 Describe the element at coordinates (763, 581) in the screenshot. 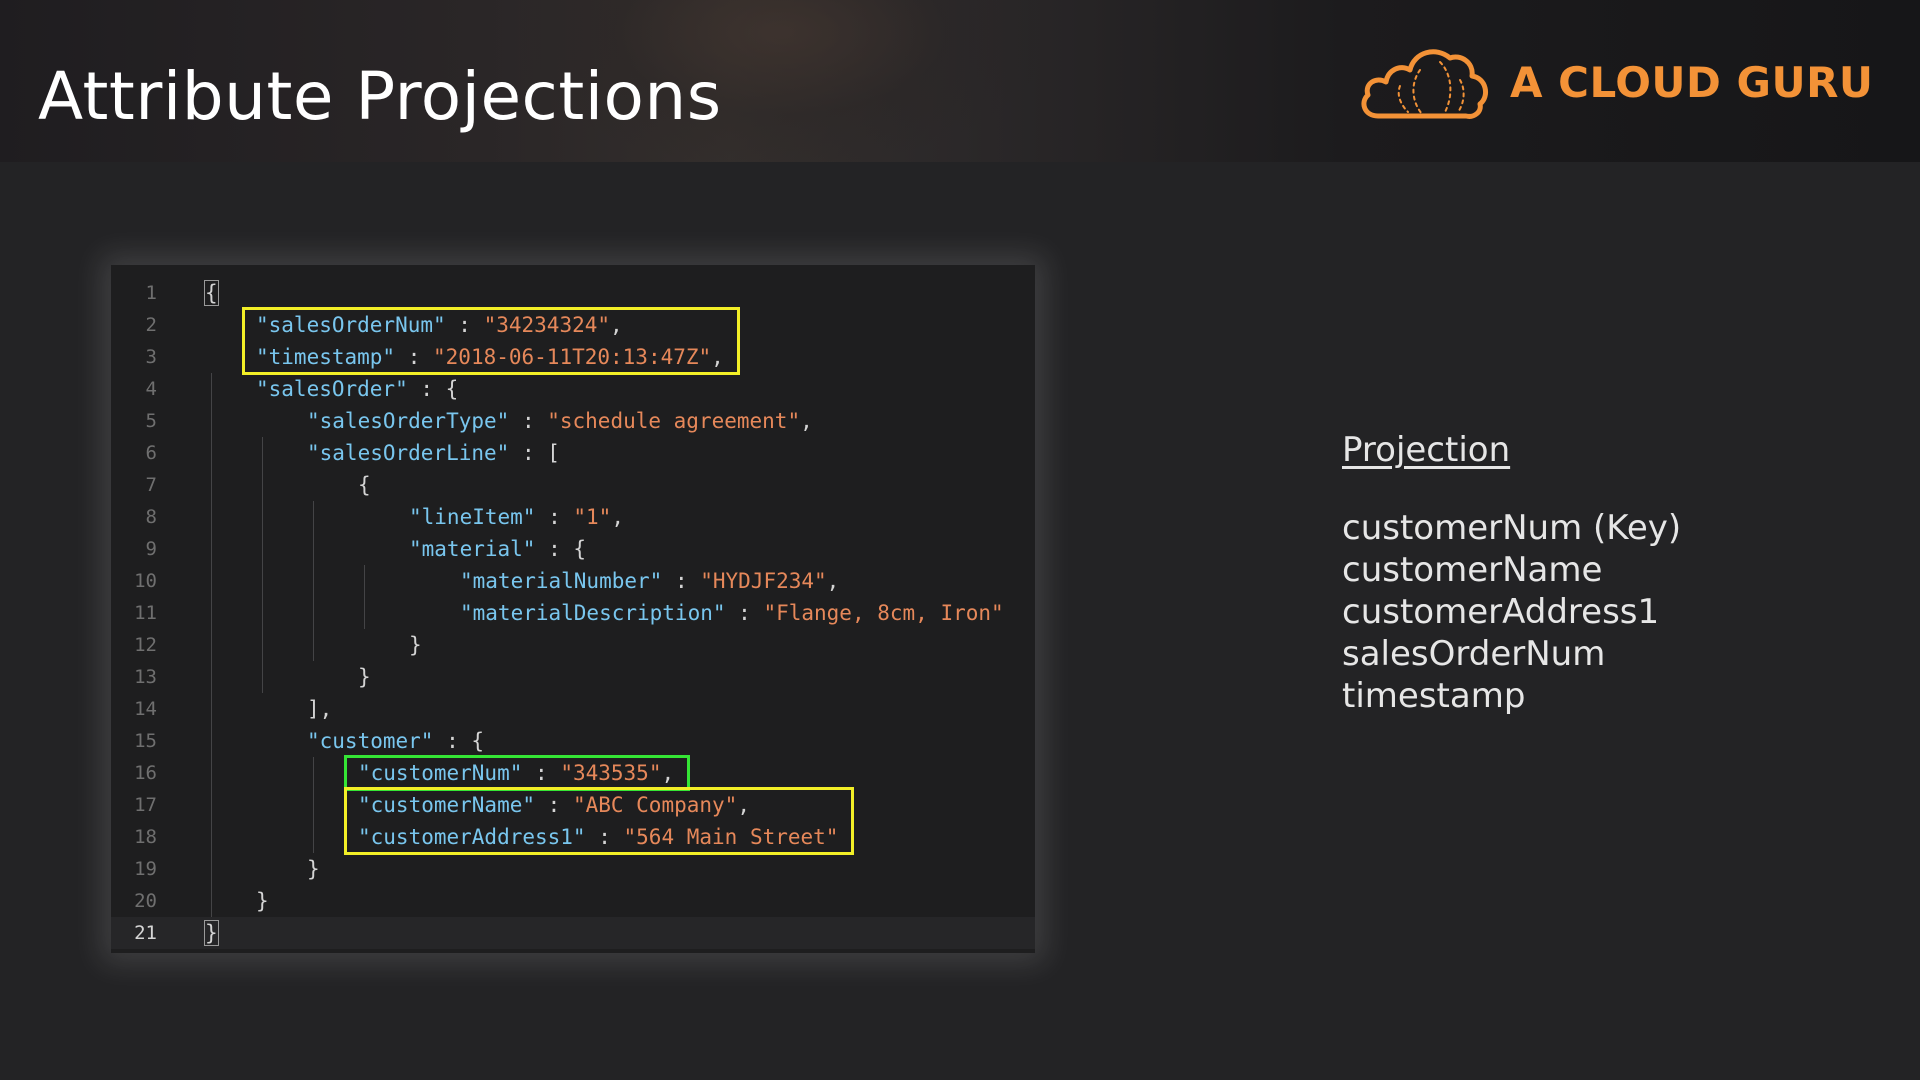

I see `json-value: "HYDJF234"` at that location.